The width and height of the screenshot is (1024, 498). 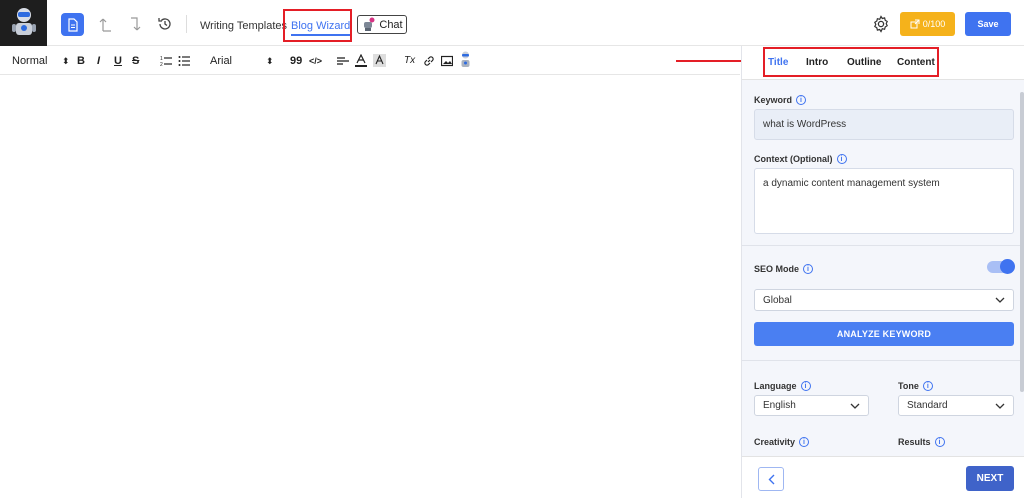 I want to click on region-value: Global, so click(x=777, y=300).